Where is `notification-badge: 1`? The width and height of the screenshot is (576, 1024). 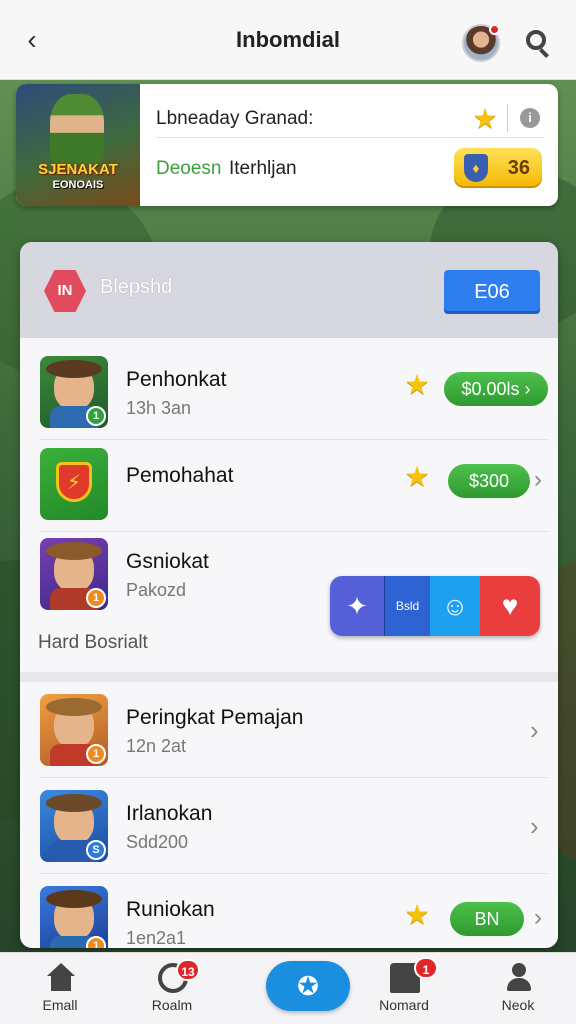 notification-badge: 1 is located at coordinates (426, 968).